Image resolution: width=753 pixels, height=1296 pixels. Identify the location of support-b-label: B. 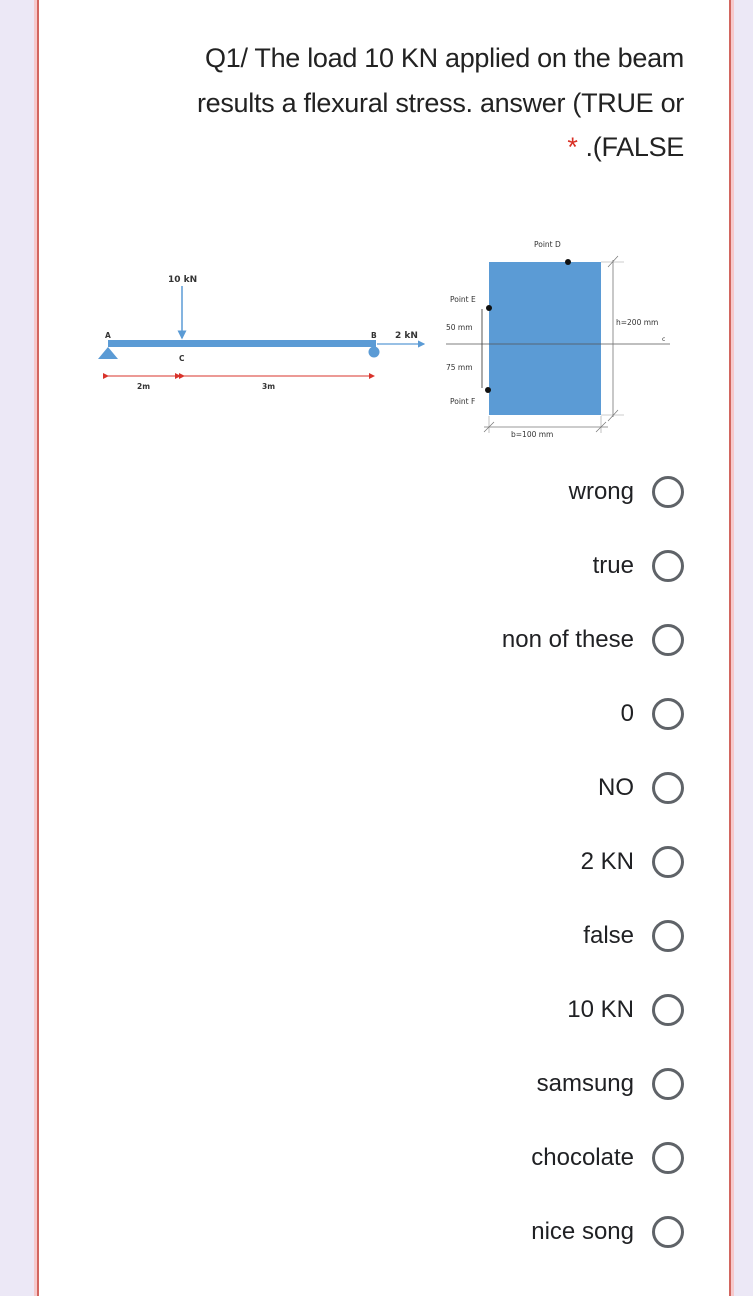
(374, 335).